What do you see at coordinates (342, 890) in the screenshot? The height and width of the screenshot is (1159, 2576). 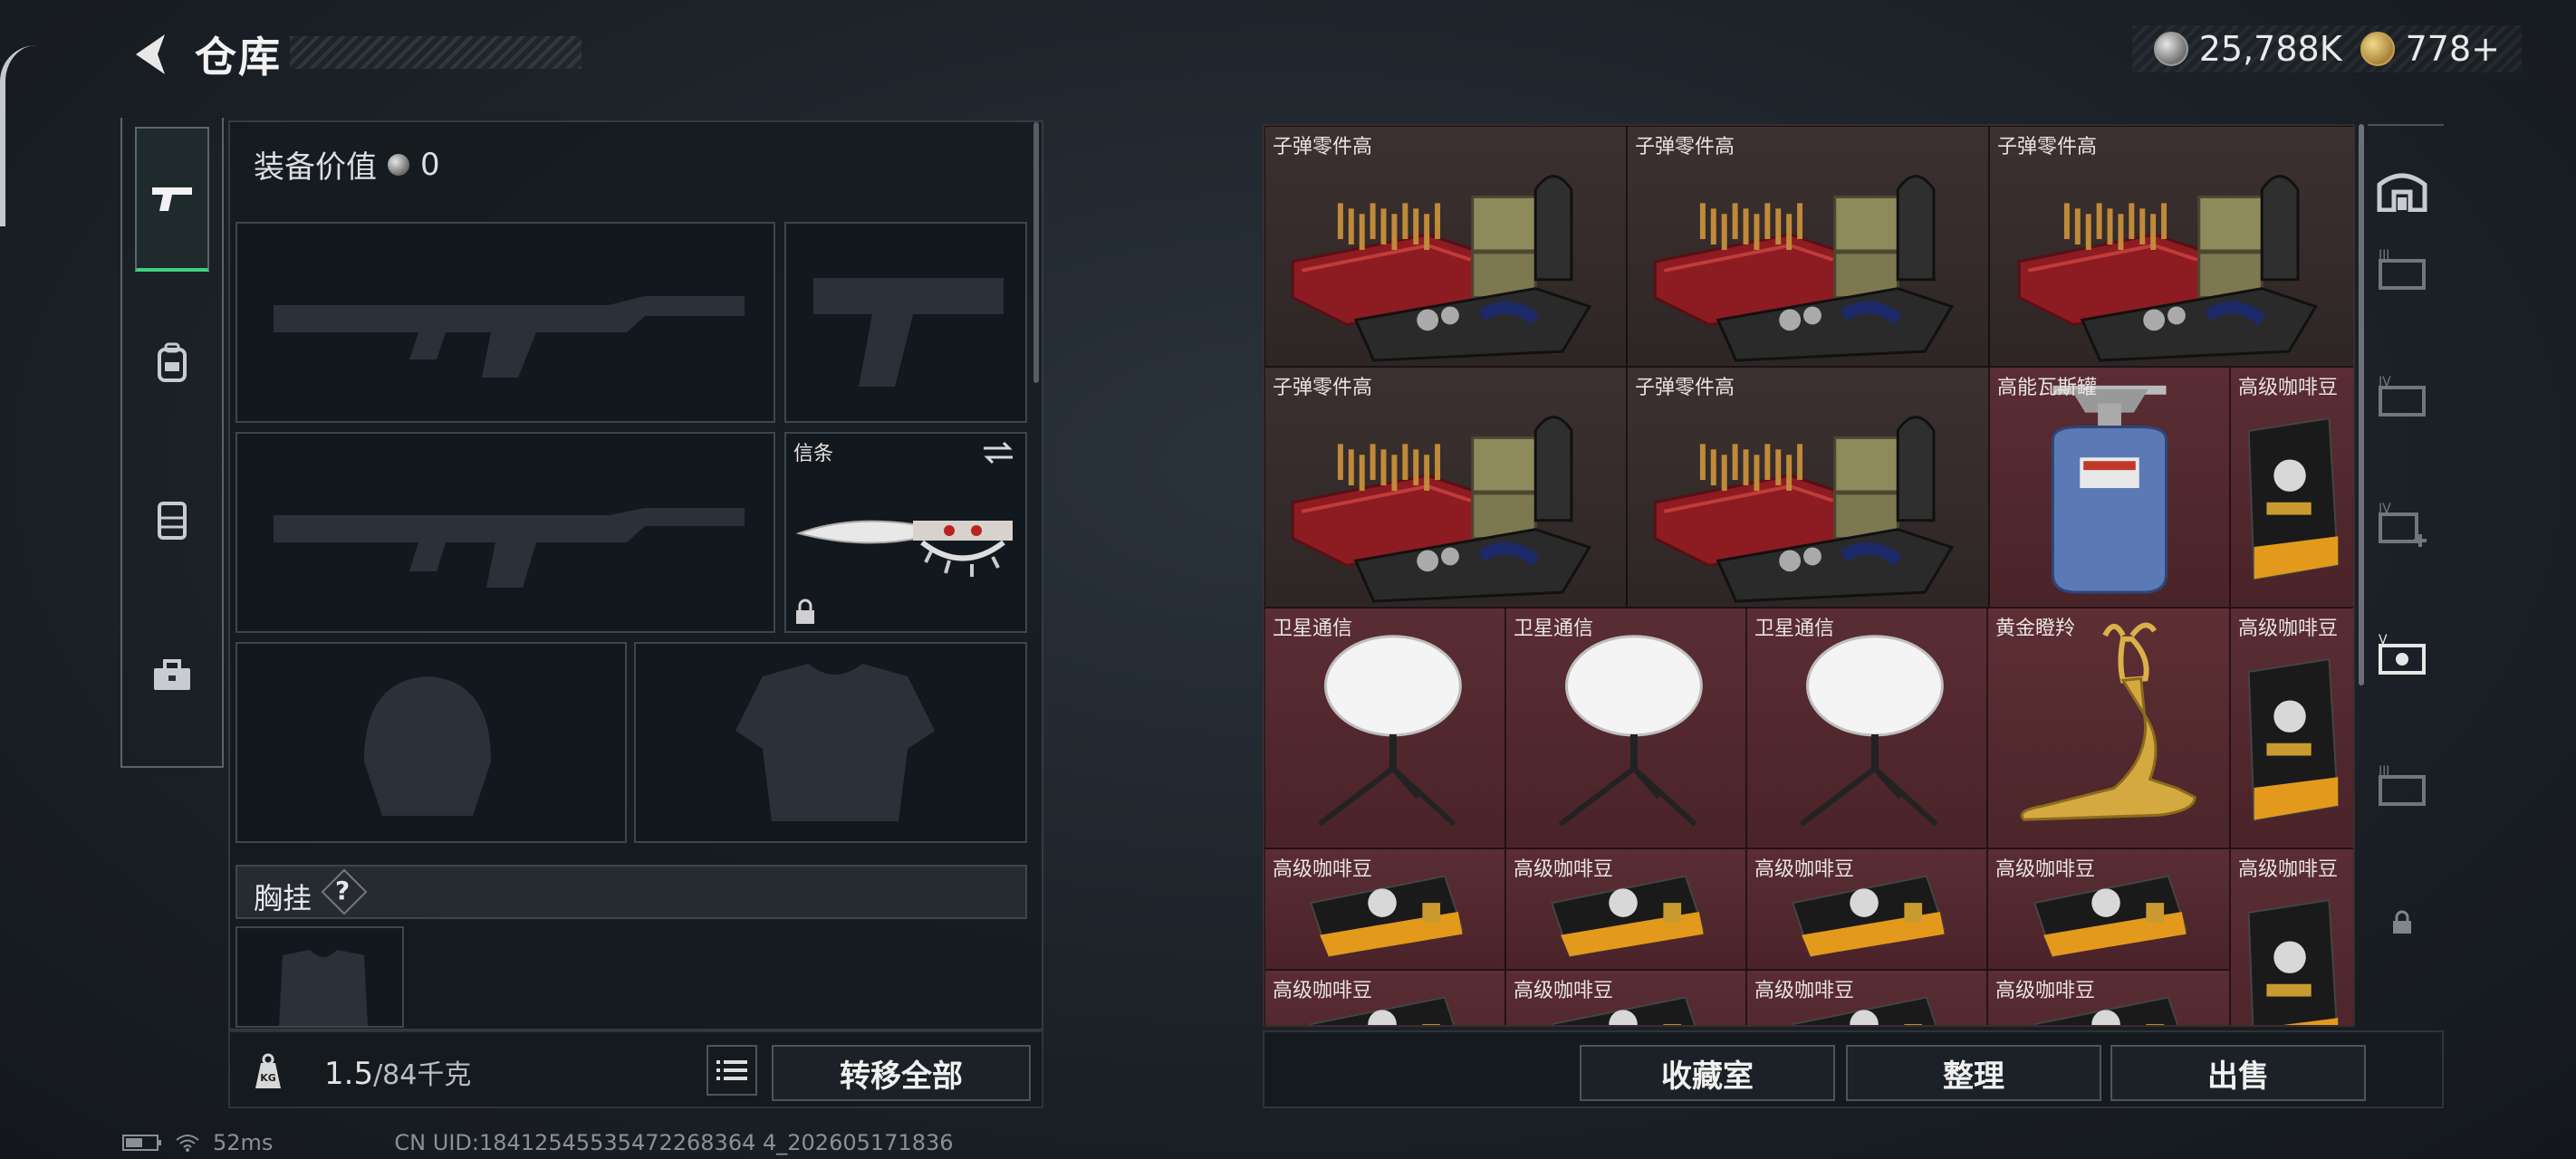 I see `help-icon: ?` at bounding box center [342, 890].